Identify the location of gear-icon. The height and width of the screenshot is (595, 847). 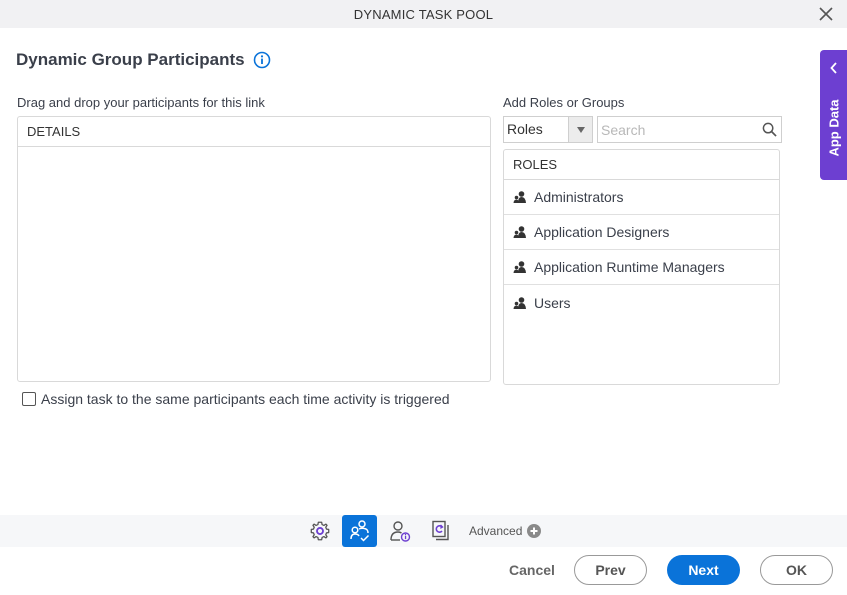
(319, 531).